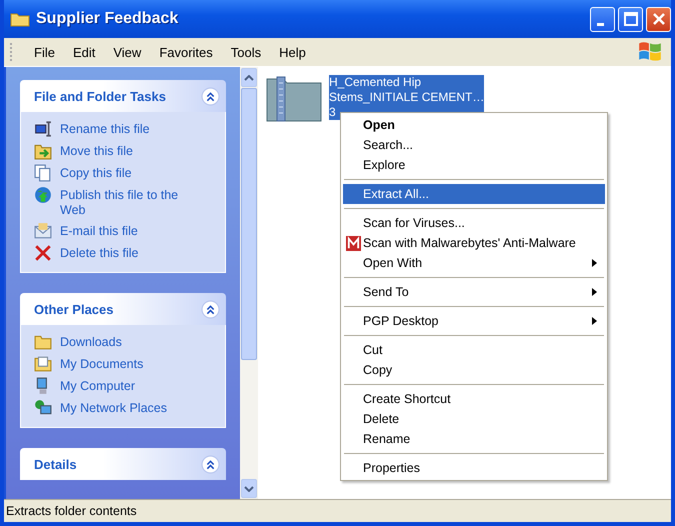 Image resolution: width=675 pixels, height=526 pixels. Describe the element at coordinates (102, 363) in the screenshot. I see `task-link: My Documents` at that location.